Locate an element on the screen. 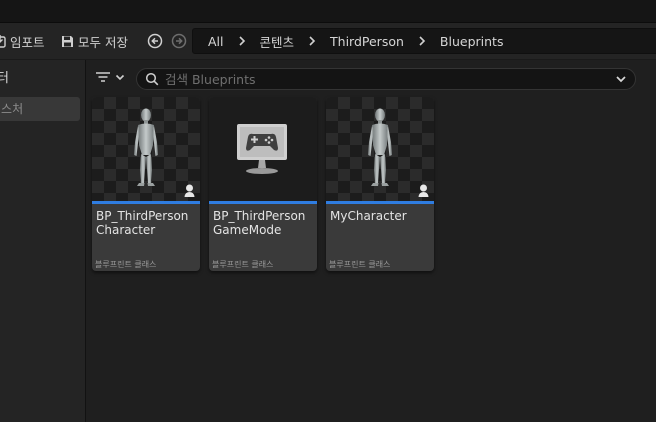 This screenshot has width=656, height=422. filter-item-texture: 텍스처 is located at coordinates (40, 109).